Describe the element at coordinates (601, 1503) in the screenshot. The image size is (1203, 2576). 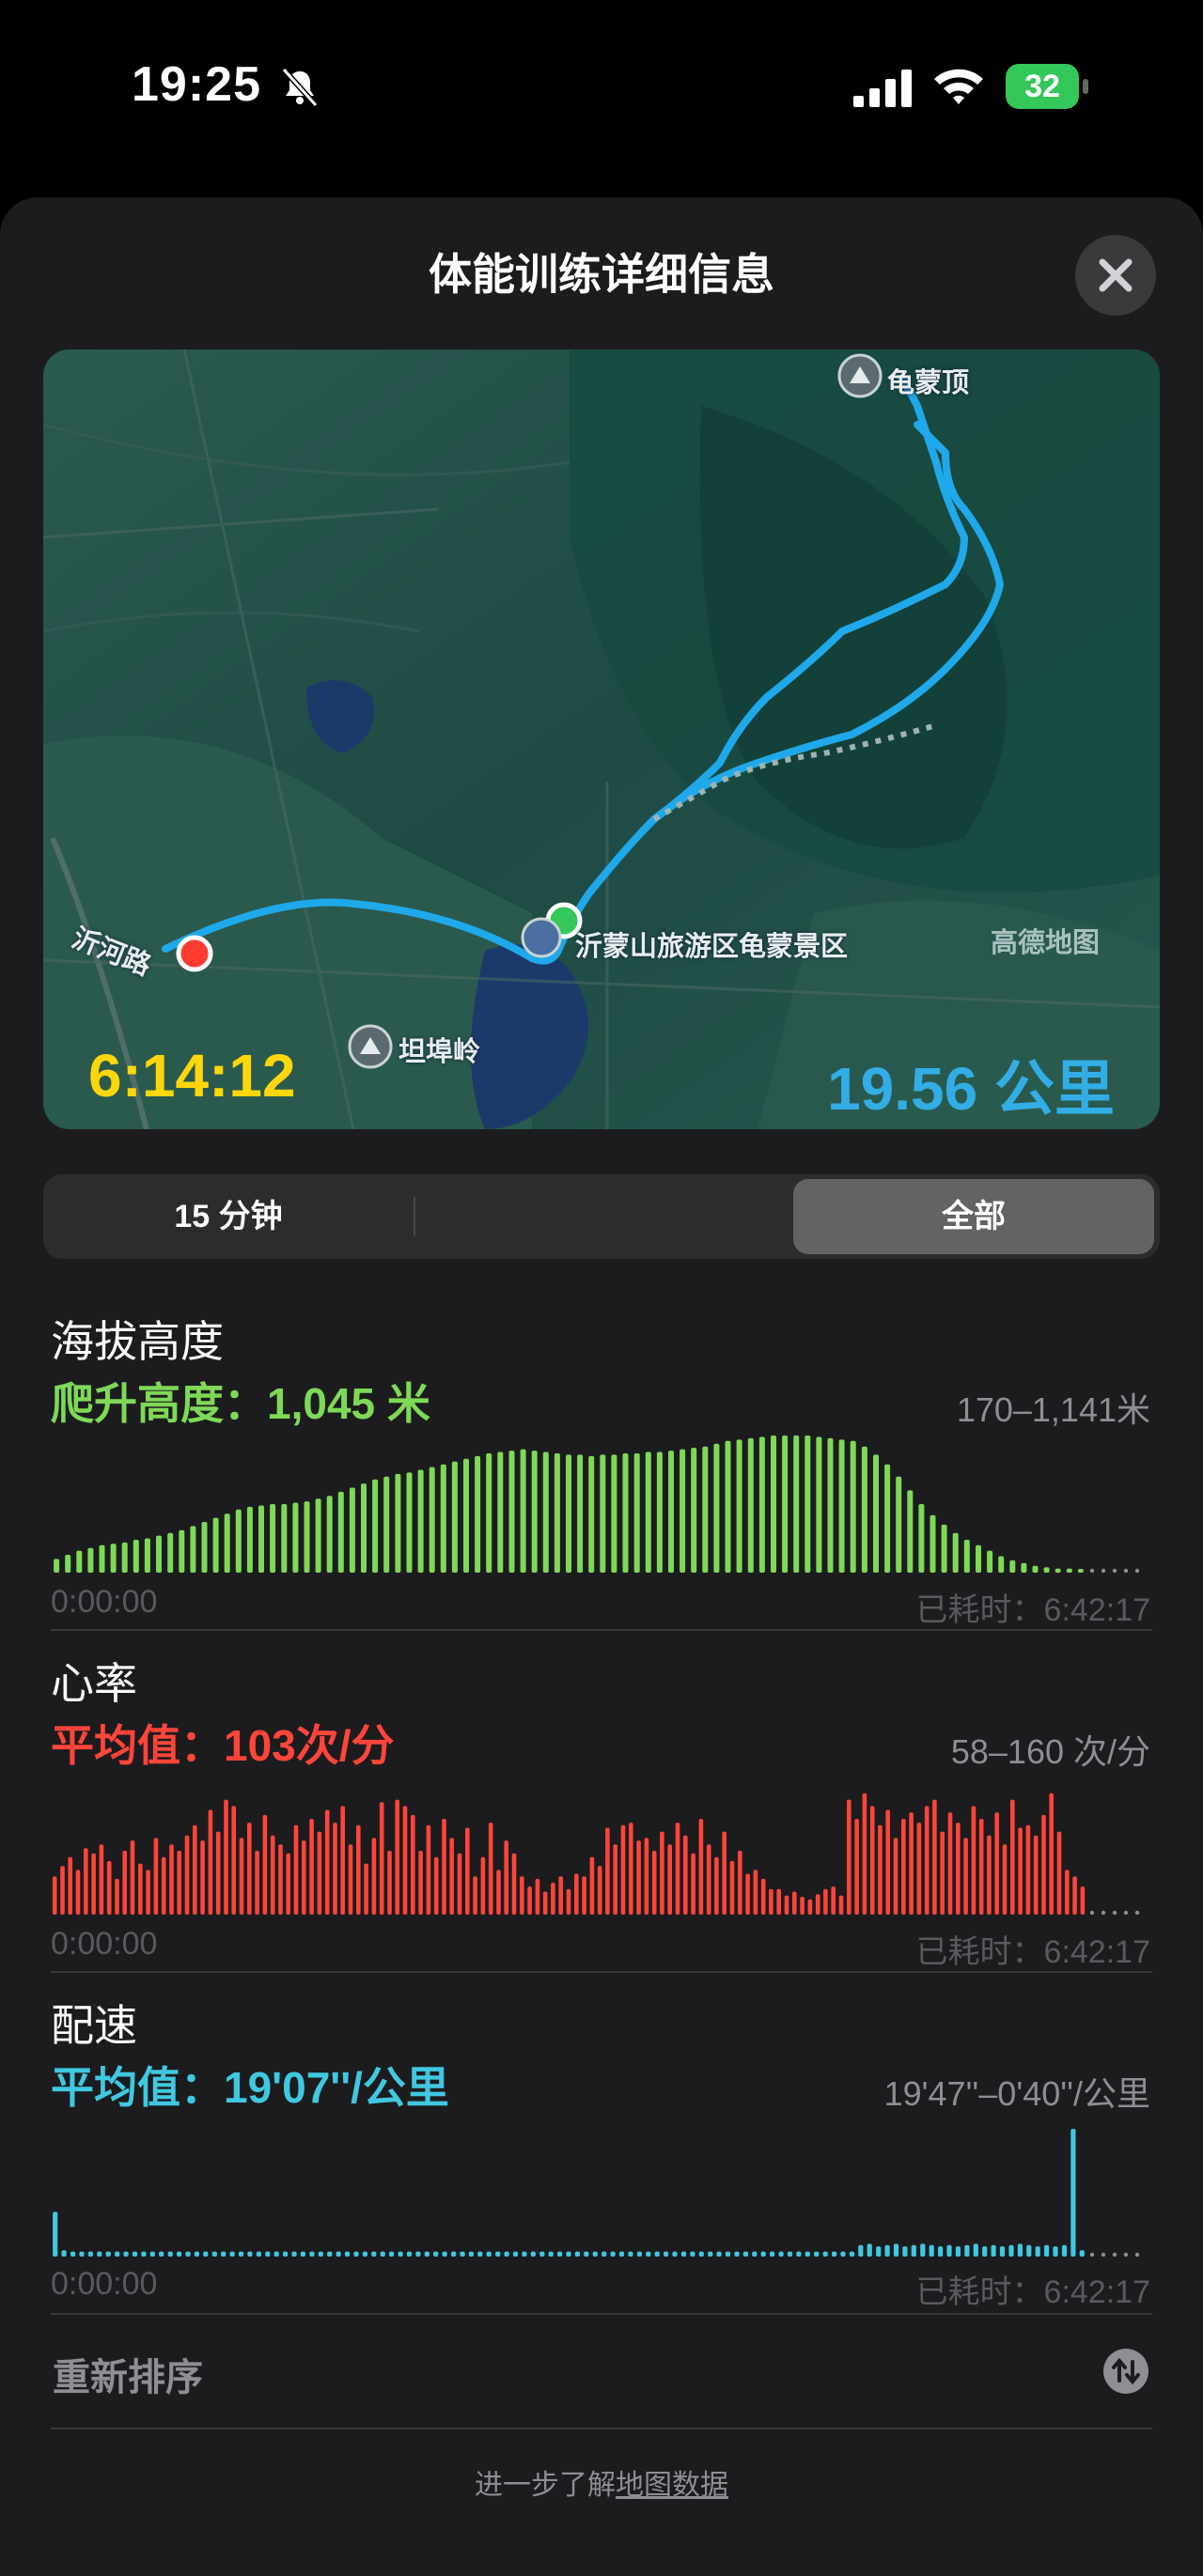
I see `elevation-chart` at that location.